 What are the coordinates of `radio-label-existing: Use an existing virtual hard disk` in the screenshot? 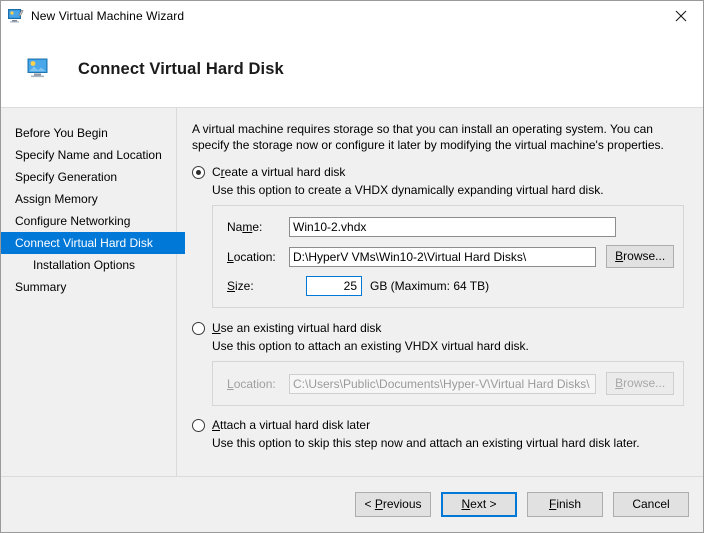 It's located at (297, 328).